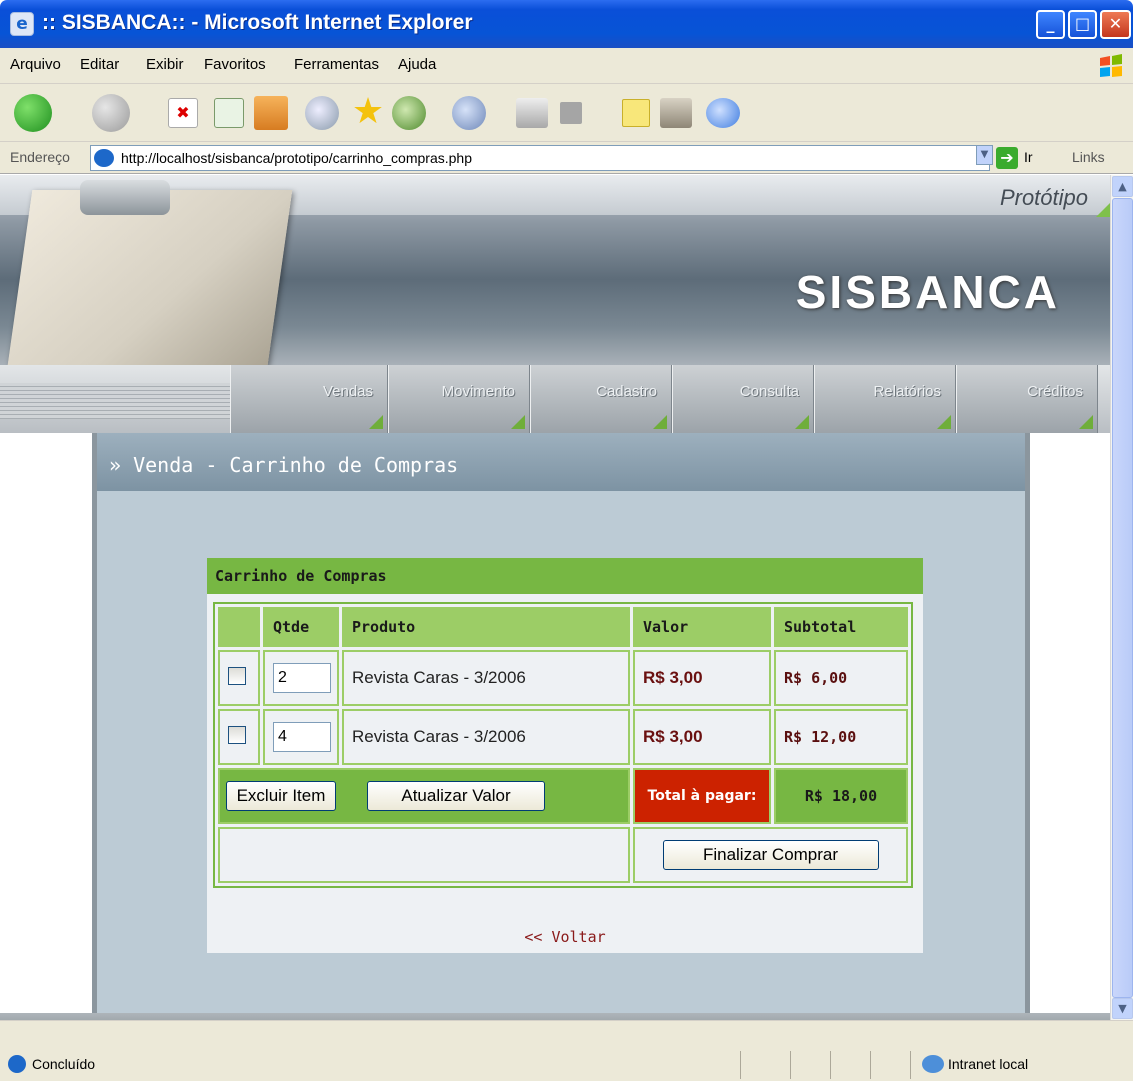  I want to click on scroll-up-icon: ▲, so click(1122, 186).